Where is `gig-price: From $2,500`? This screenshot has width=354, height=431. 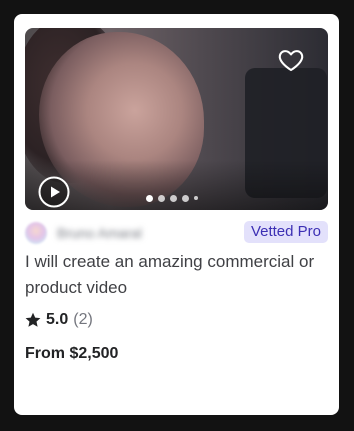
gig-price: From $2,500 is located at coordinates (71, 354).